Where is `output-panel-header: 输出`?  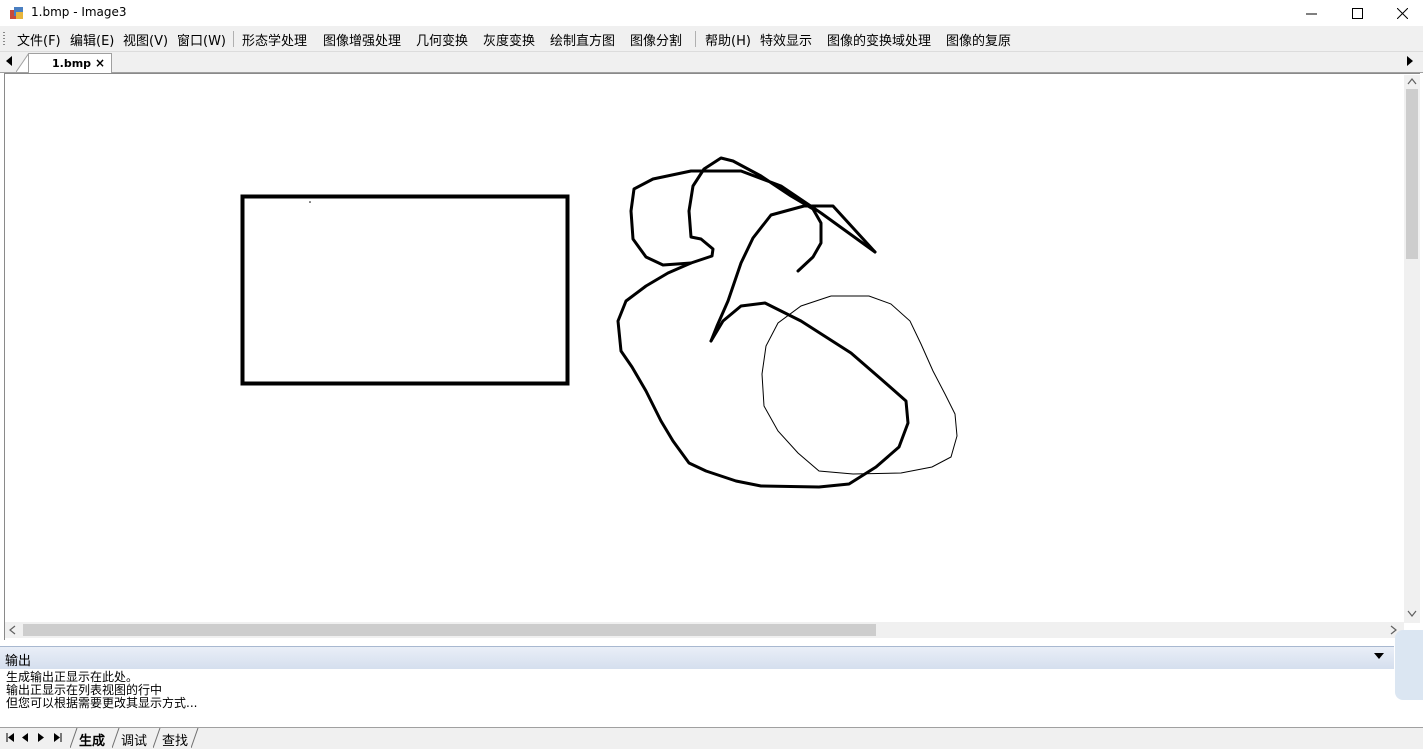
output-panel-header: 输出 is located at coordinates (697, 658).